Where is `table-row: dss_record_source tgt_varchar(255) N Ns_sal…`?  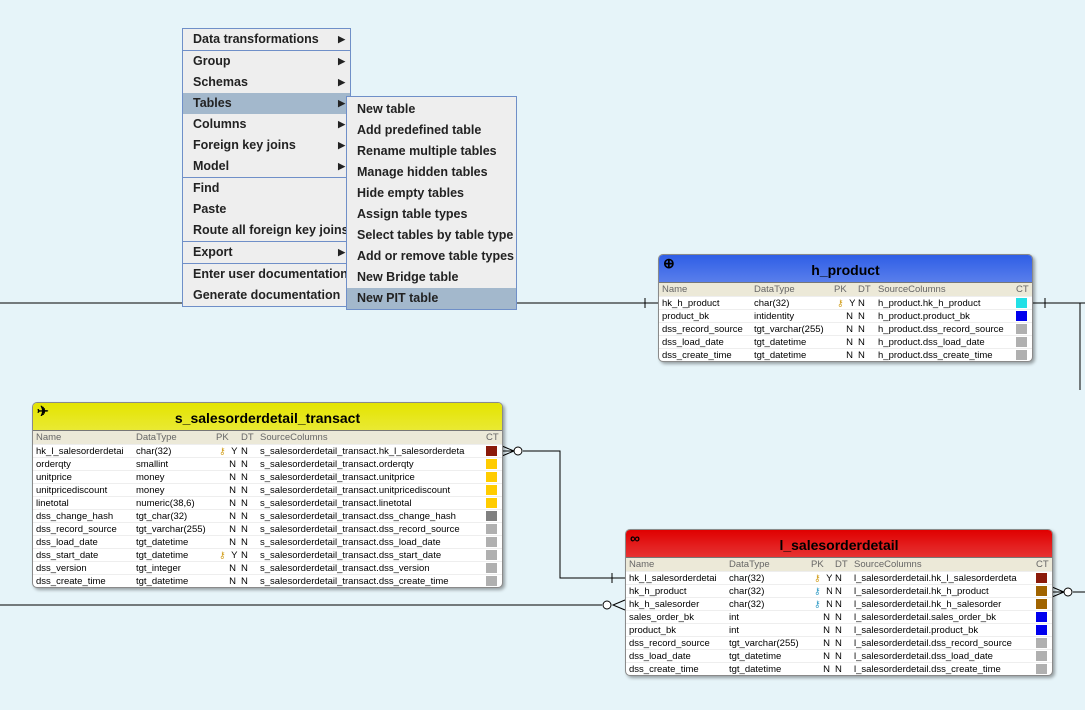
table-row: dss_record_source tgt_varchar(255) N Ns_sal… is located at coordinates (267, 528).